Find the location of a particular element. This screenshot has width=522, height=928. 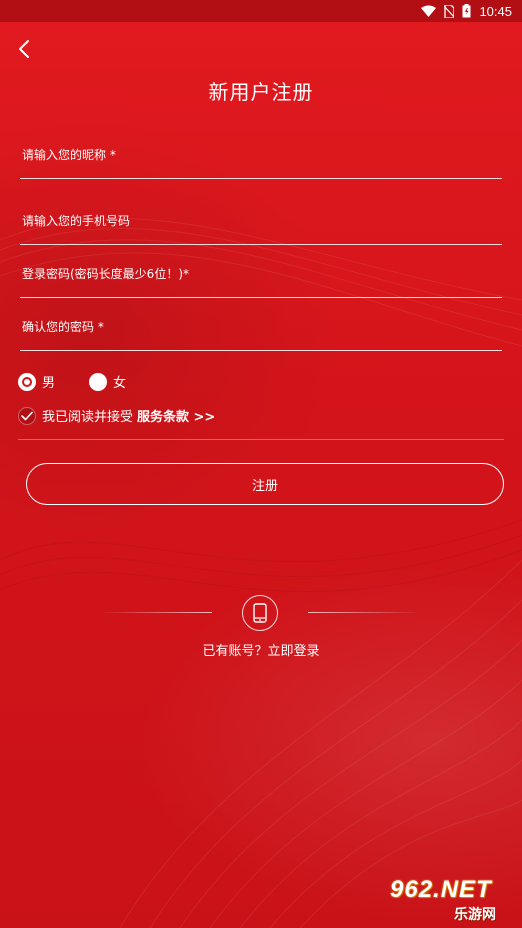

confirm-password-field is located at coordinates (262, 333).